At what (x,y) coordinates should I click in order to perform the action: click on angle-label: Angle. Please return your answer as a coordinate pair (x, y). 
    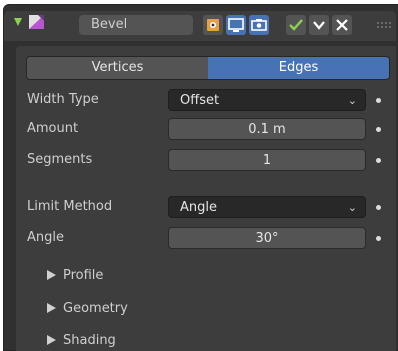
    Looking at the image, I should click on (45, 237).